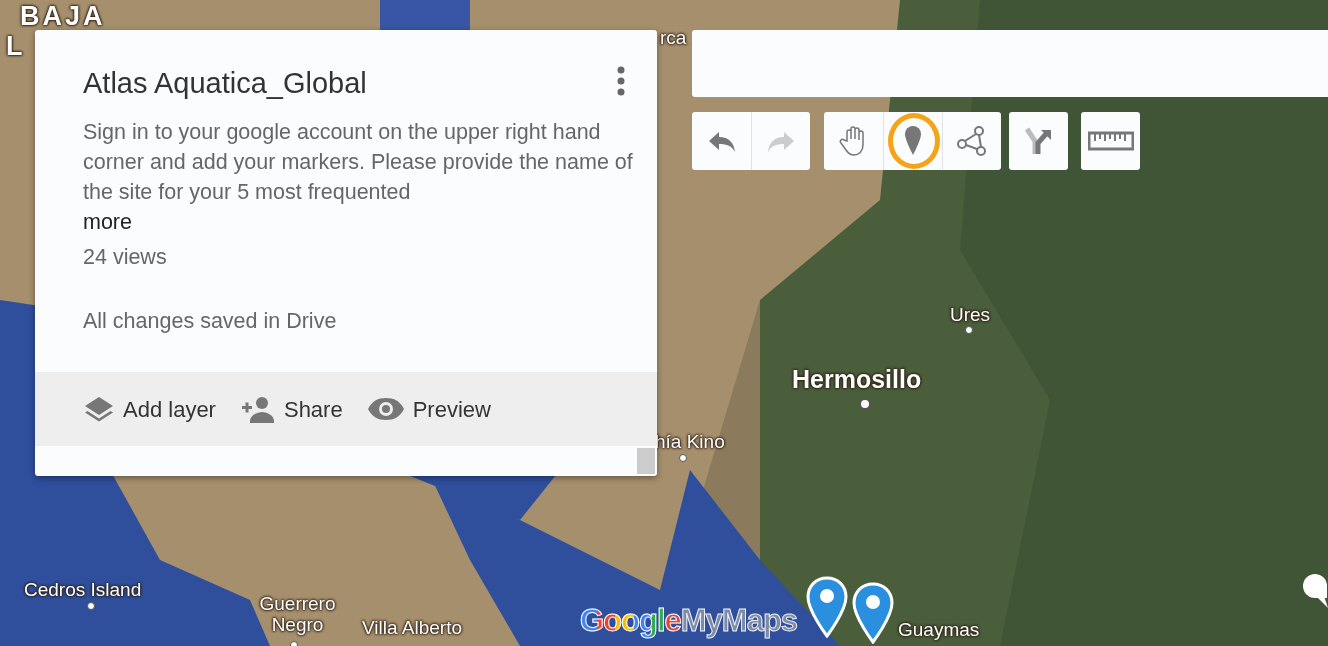 The height and width of the screenshot is (646, 1328). I want to click on marker-tool-button, so click(912, 141).